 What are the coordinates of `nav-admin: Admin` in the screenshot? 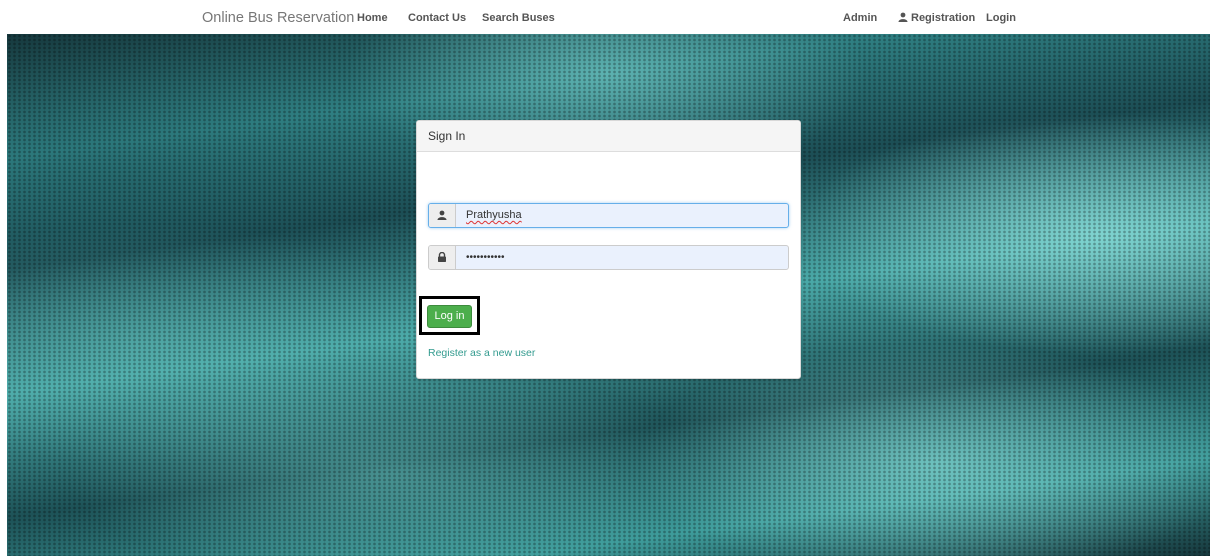 It's located at (860, 18).